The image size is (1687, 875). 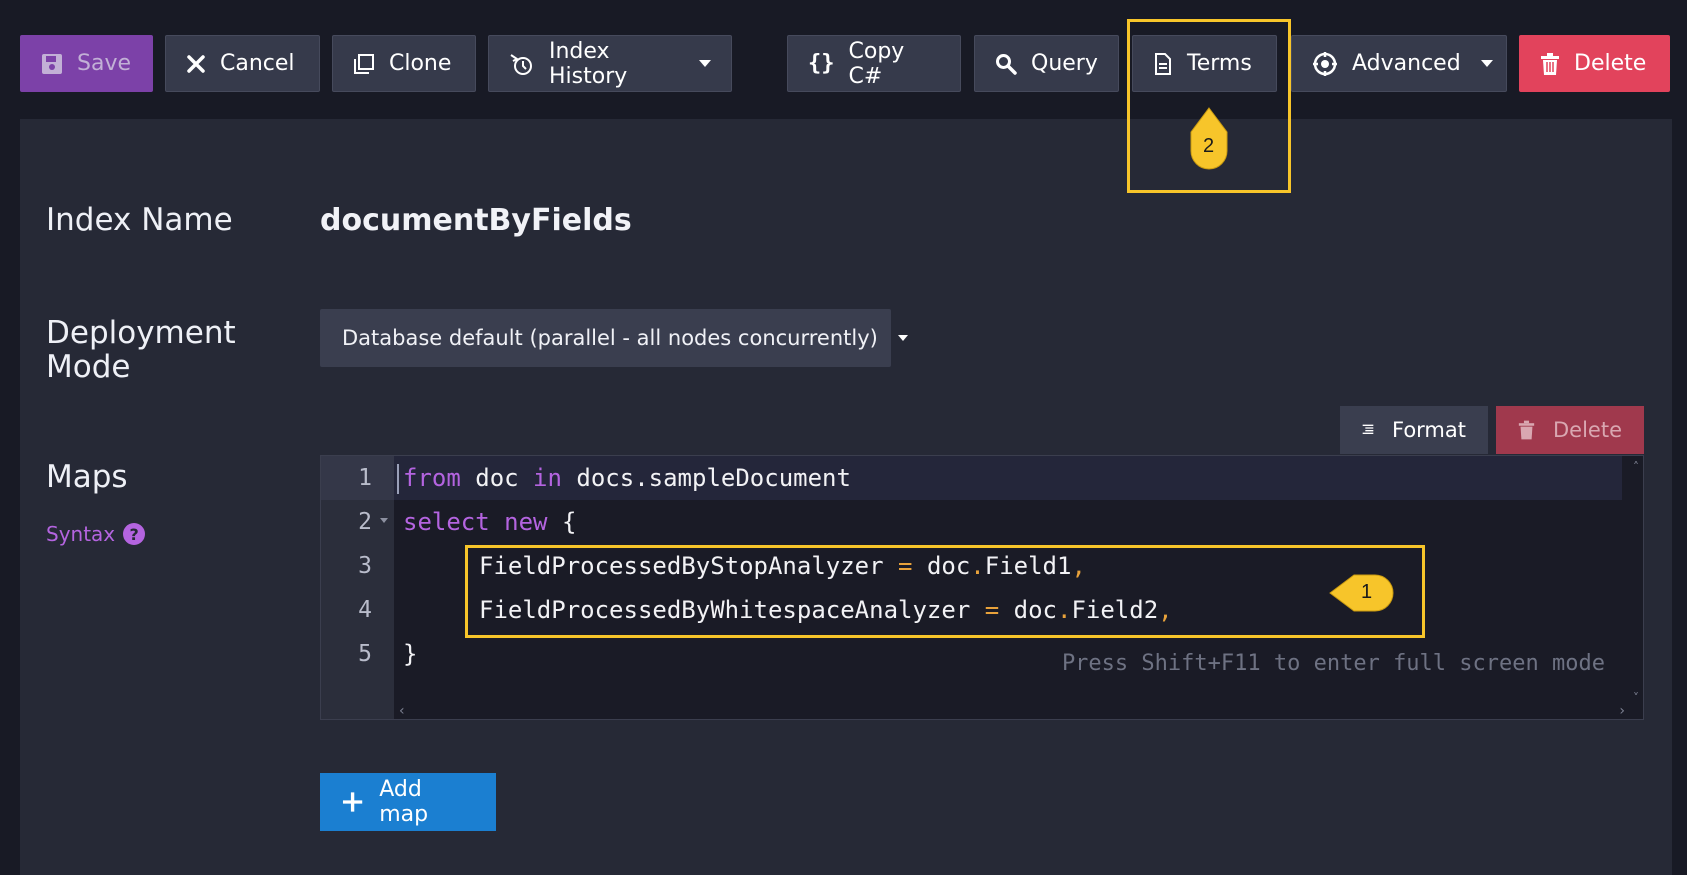 What do you see at coordinates (588, 63) in the screenshot?
I see `index-history-label: Index History` at bounding box center [588, 63].